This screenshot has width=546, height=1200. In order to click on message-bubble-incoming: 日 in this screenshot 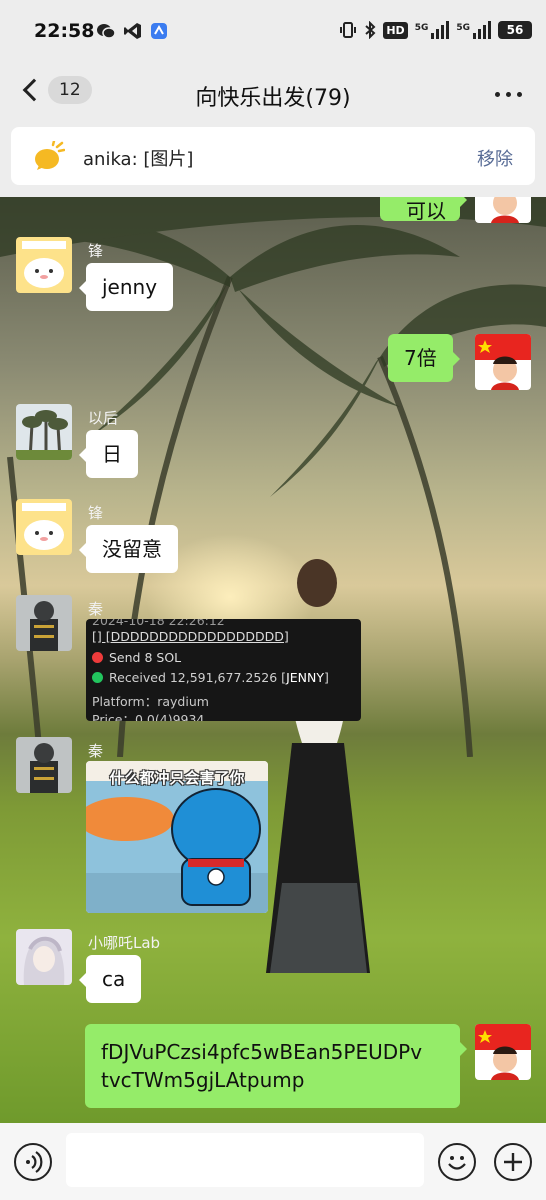, I will do `click(108, 454)`.